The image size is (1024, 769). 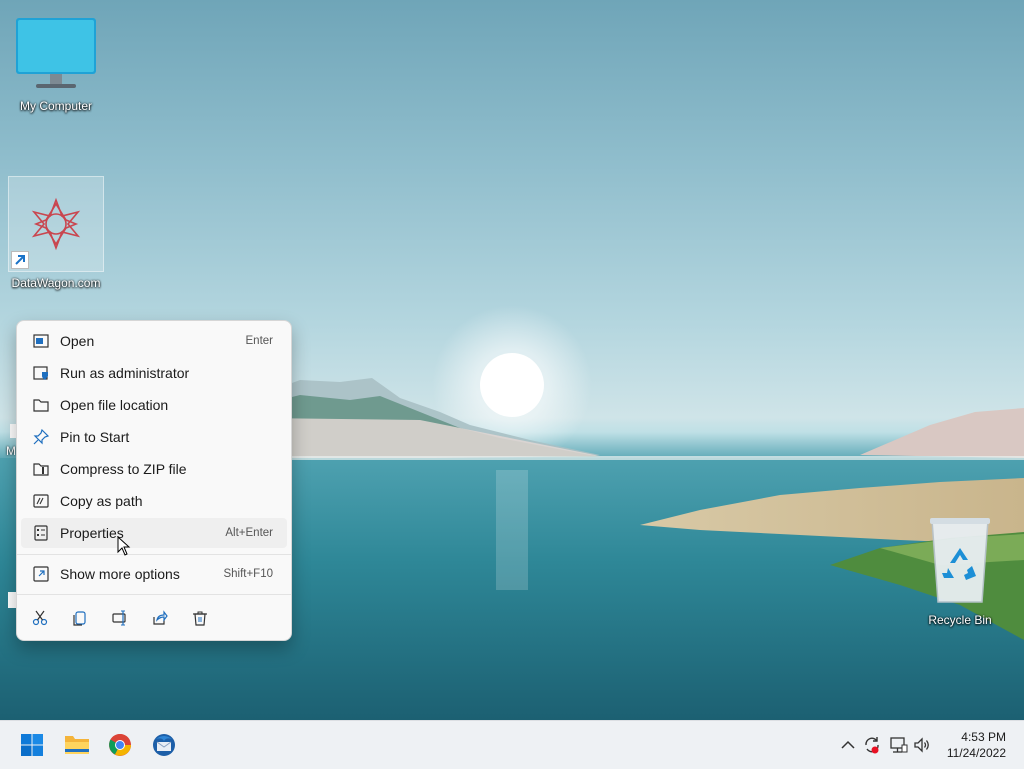 What do you see at coordinates (76, 745) in the screenshot?
I see `taskbar-file-explorer` at bounding box center [76, 745].